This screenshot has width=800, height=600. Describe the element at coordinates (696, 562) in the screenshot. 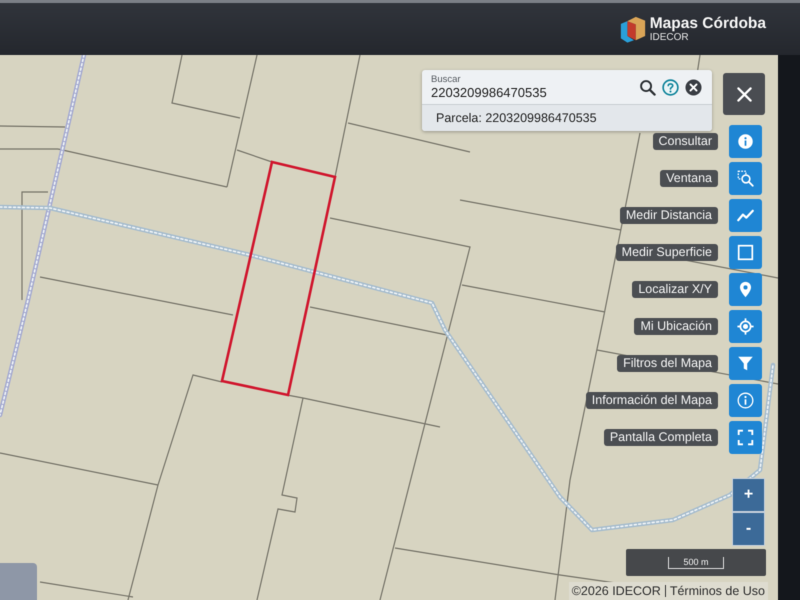

I see `scale-bar: 500 m` at that location.